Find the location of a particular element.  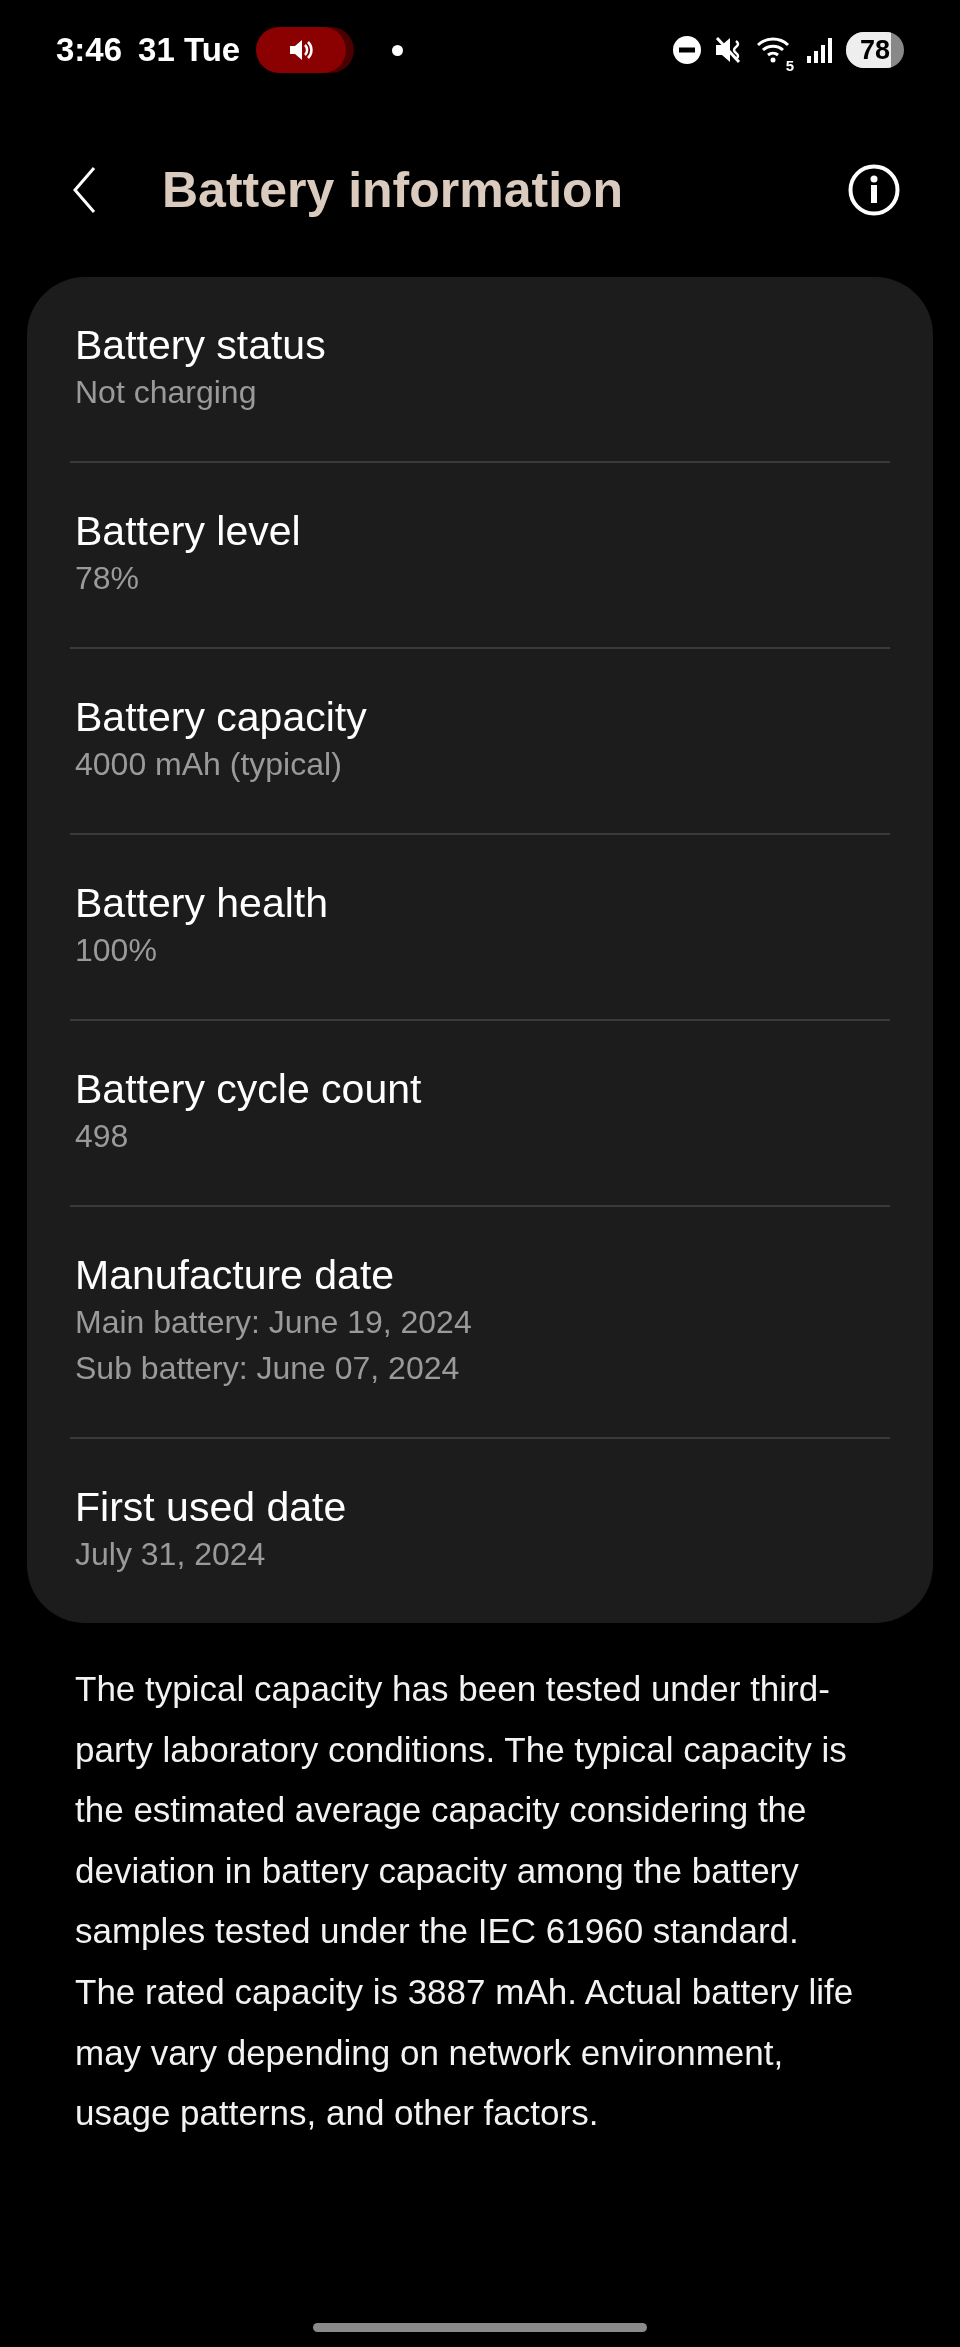

wifi-band-label: 5 is located at coordinates (789, 65).